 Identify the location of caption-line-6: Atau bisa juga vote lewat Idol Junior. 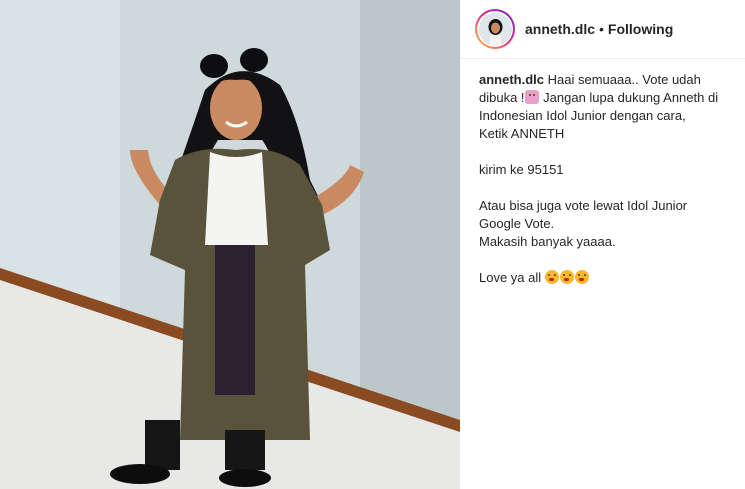
(583, 205).